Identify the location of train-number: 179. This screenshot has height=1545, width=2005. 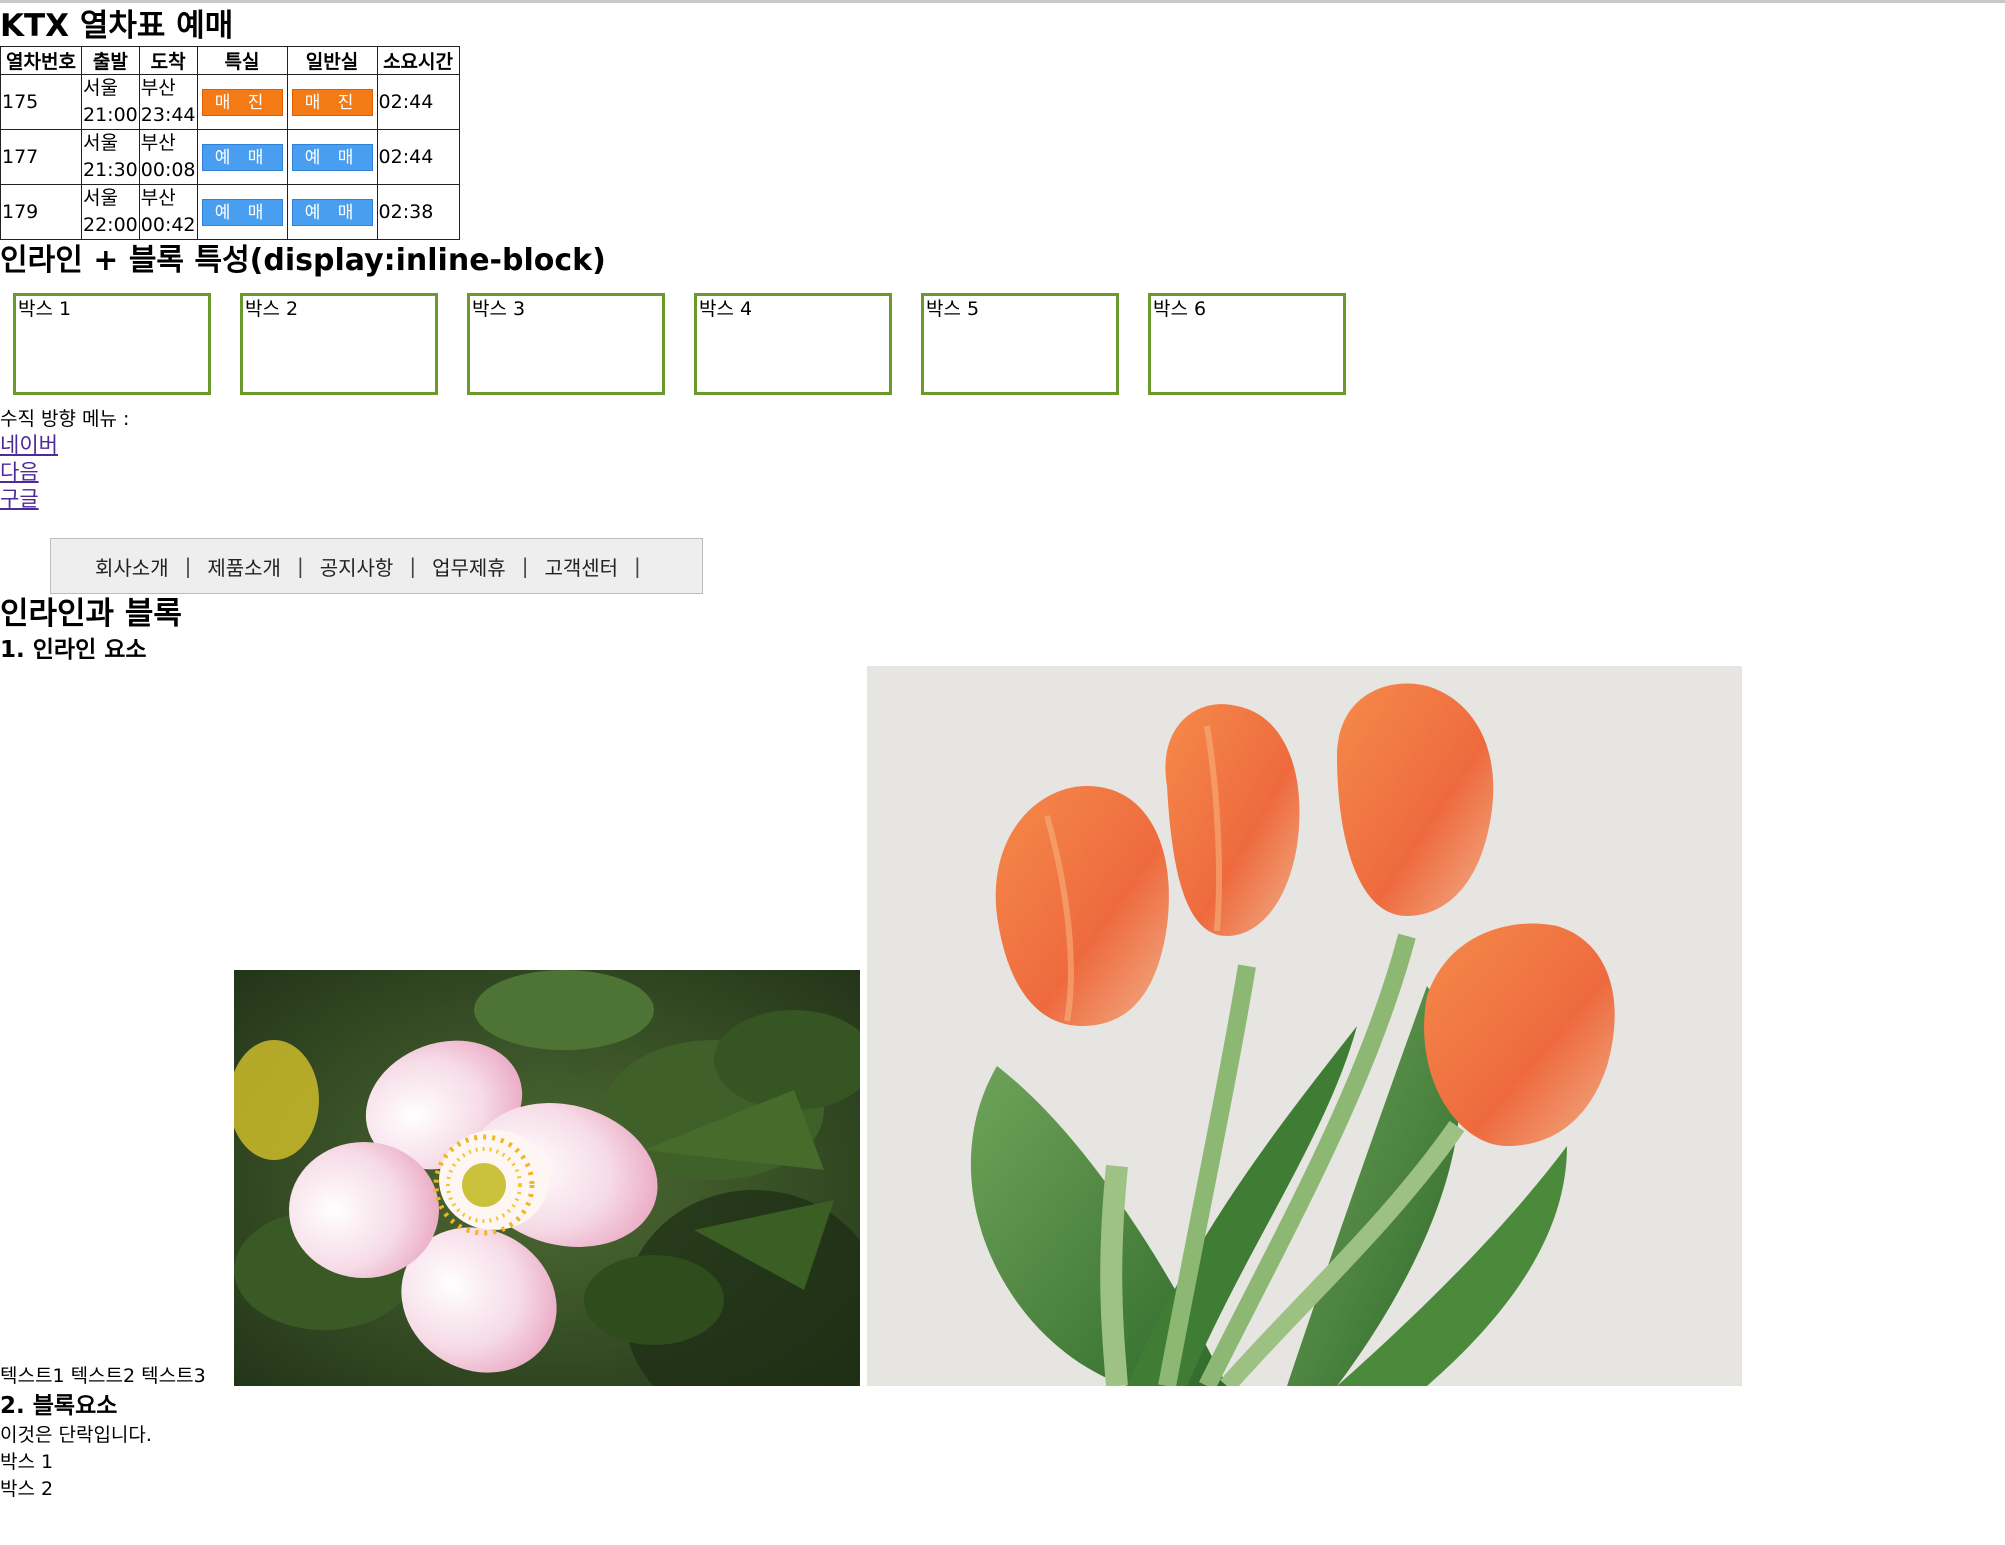
(41, 212).